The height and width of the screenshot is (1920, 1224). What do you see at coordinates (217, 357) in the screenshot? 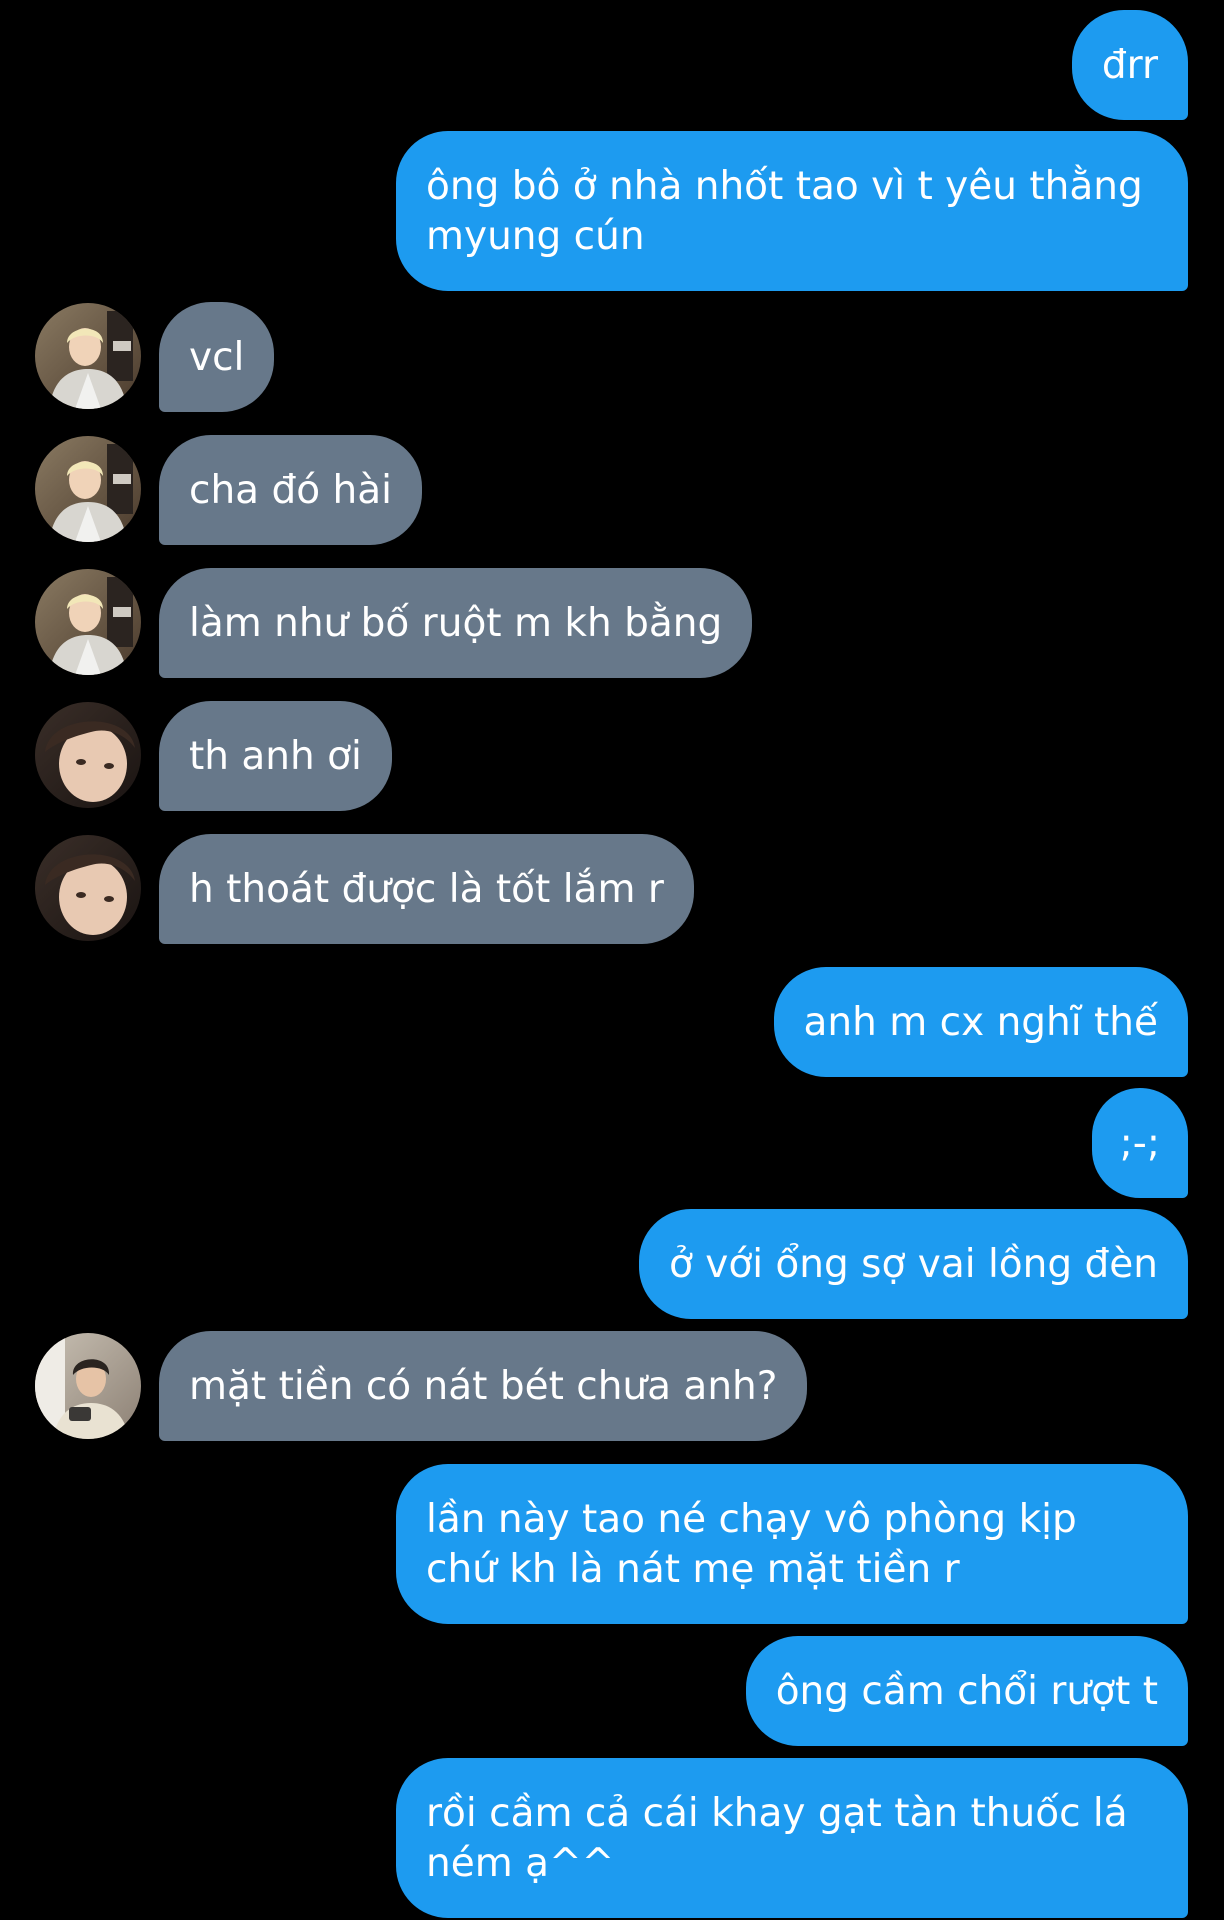
I see `message-bubble-incoming: vcl` at bounding box center [217, 357].